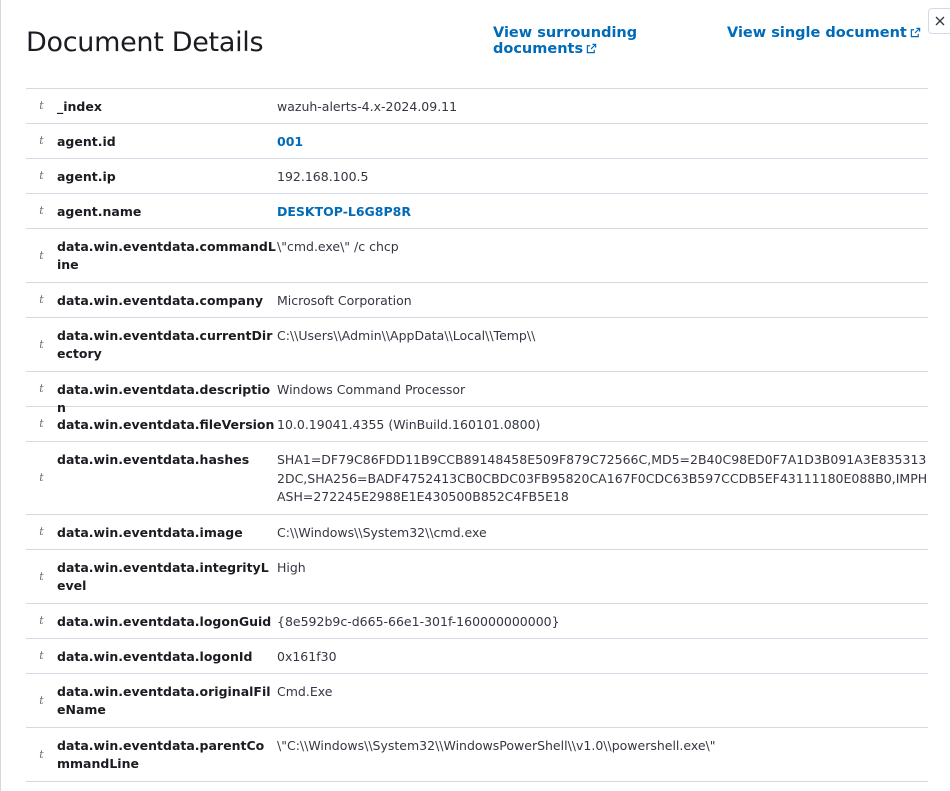  I want to click on field-name: data.win.eventdata.fileVersion, so click(166, 424).